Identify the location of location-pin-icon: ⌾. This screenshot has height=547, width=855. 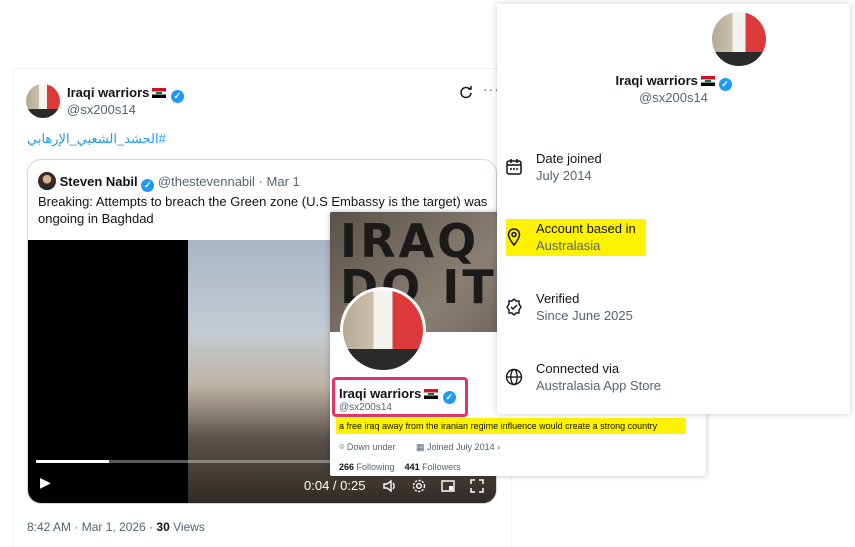
(342, 447).